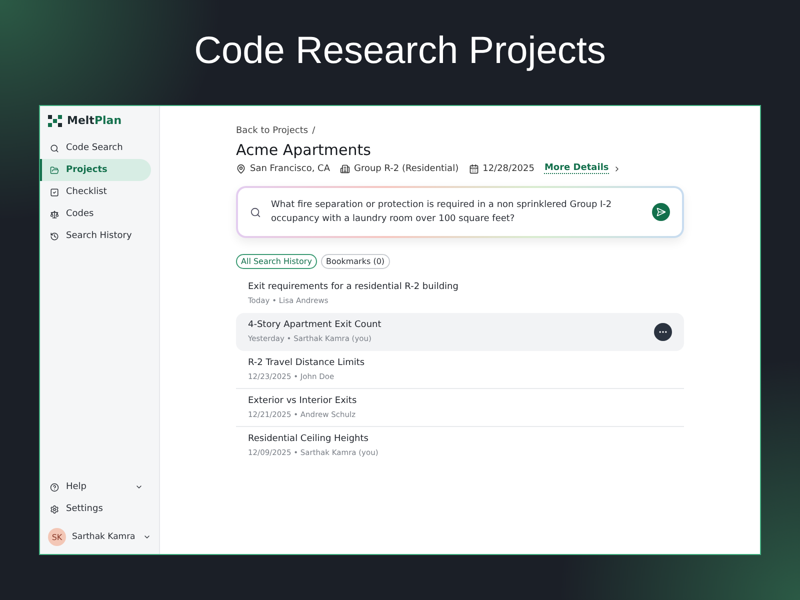 This screenshot has width=800, height=600. Describe the element at coordinates (241, 169) in the screenshot. I see `location-pin-icon` at that location.